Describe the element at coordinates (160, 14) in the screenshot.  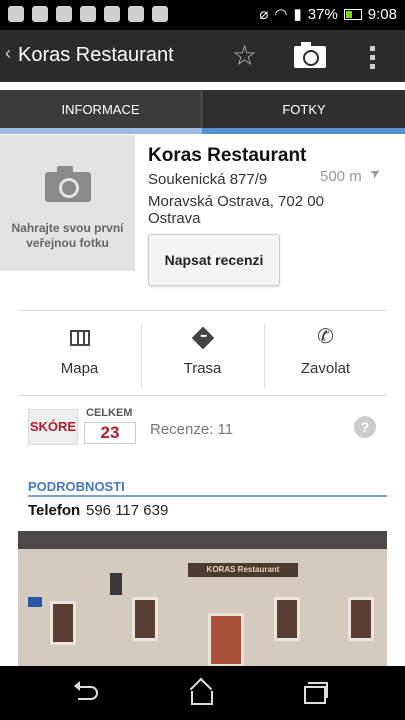
I see `play-store-icon` at that location.